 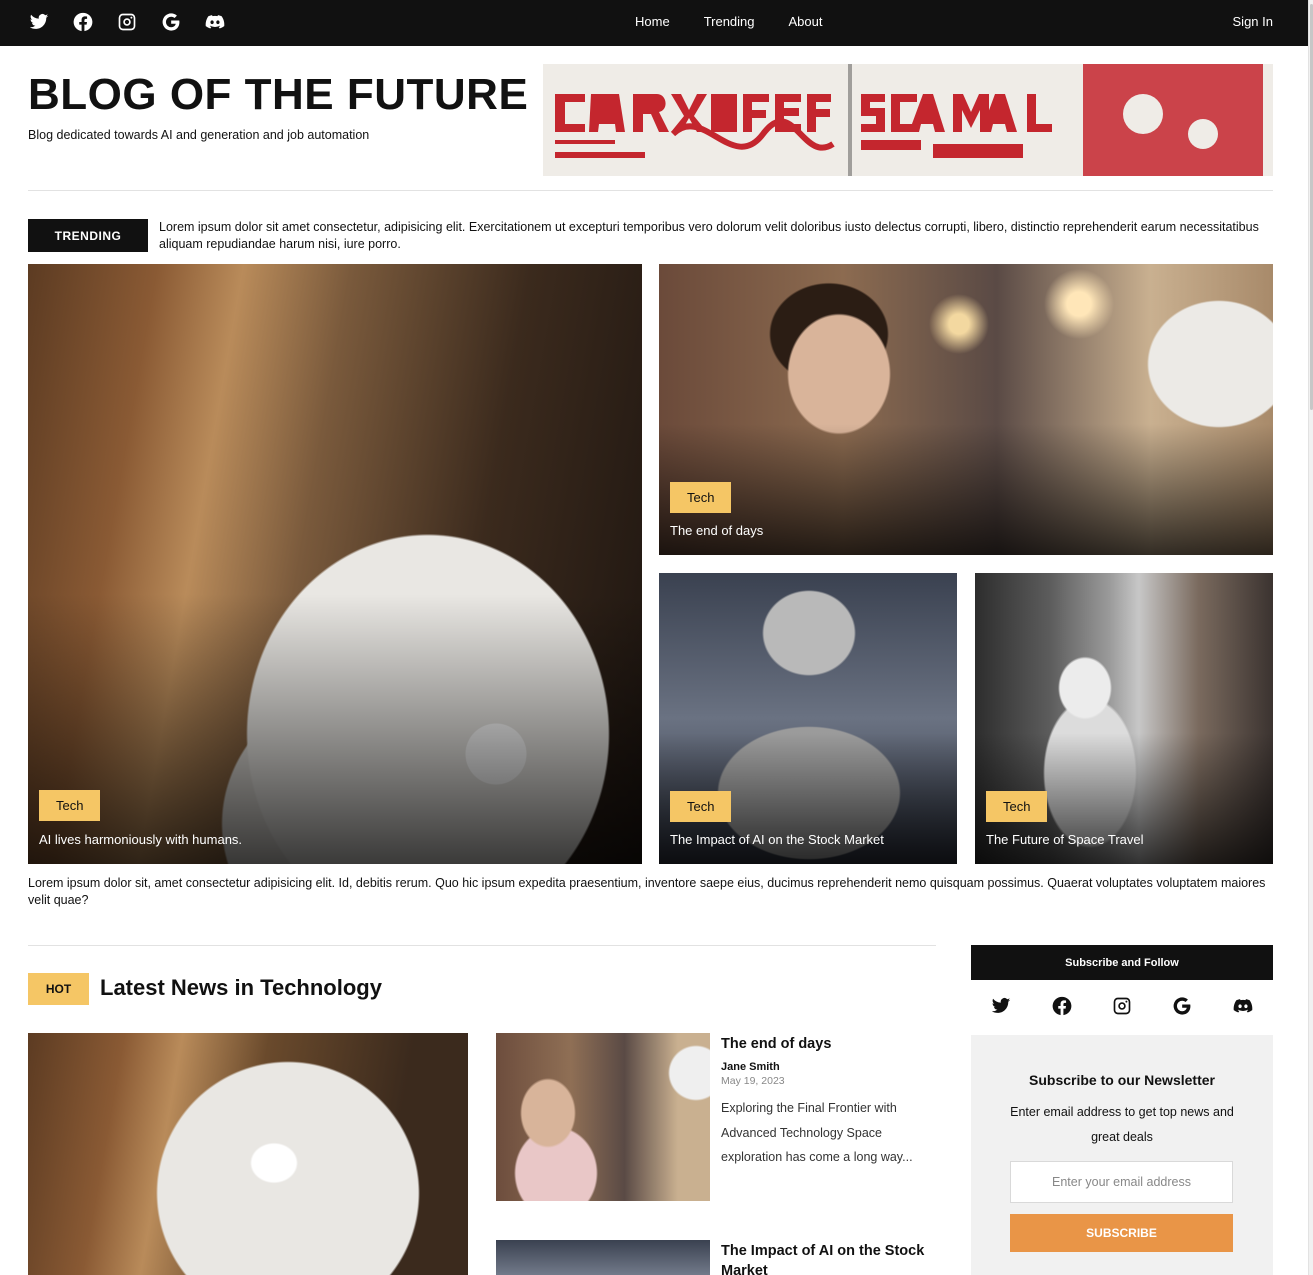 What do you see at coordinates (1121, 1182) in the screenshot?
I see `email-input` at bounding box center [1121, 1182].